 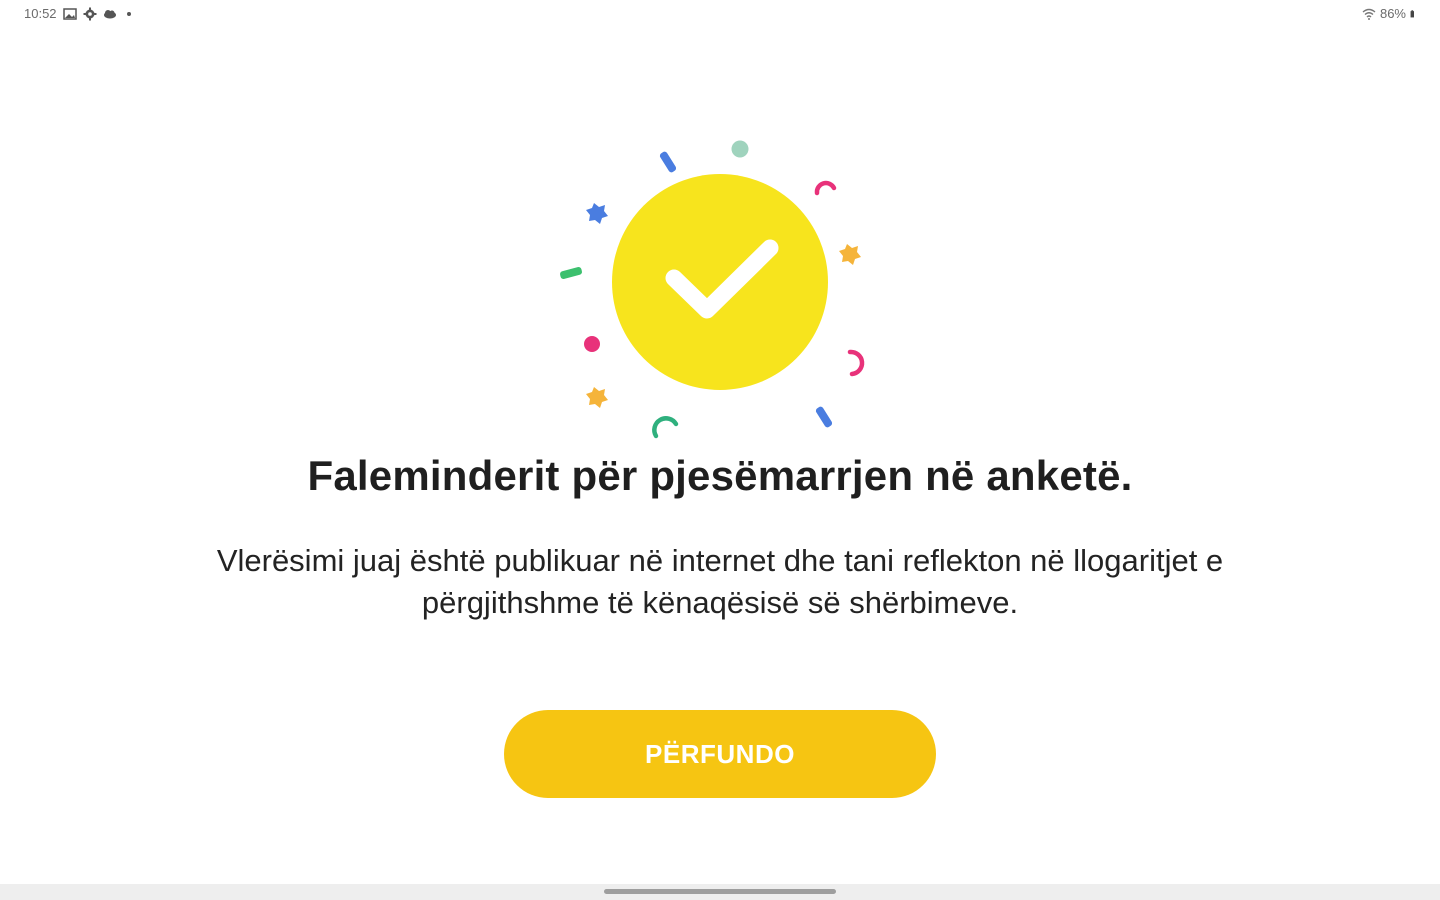 I want to click on gallery-icon, so click(x=69, y=13).